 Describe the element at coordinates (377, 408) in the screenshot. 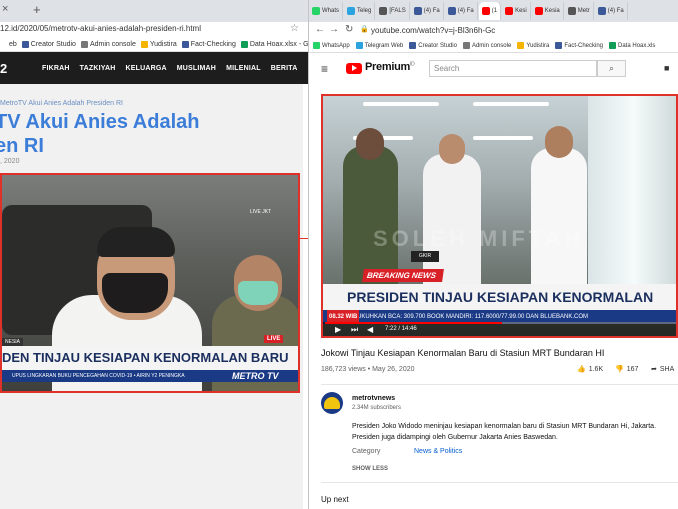

I see `subscriber-count: 2.34M subscribers` at that location.